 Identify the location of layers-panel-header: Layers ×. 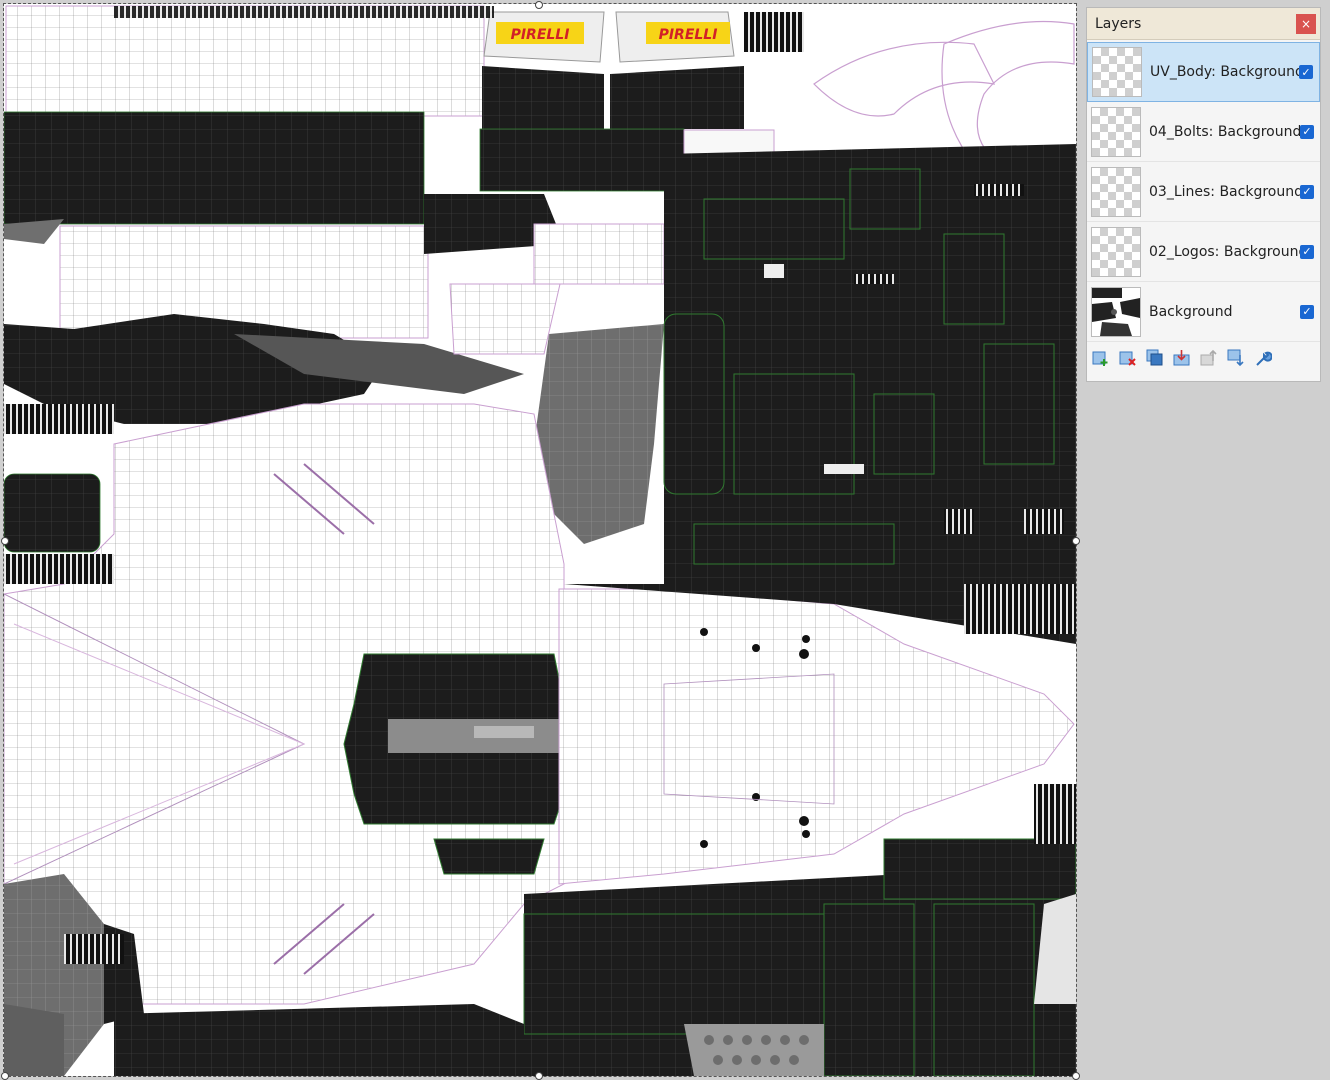
(1203, 24).